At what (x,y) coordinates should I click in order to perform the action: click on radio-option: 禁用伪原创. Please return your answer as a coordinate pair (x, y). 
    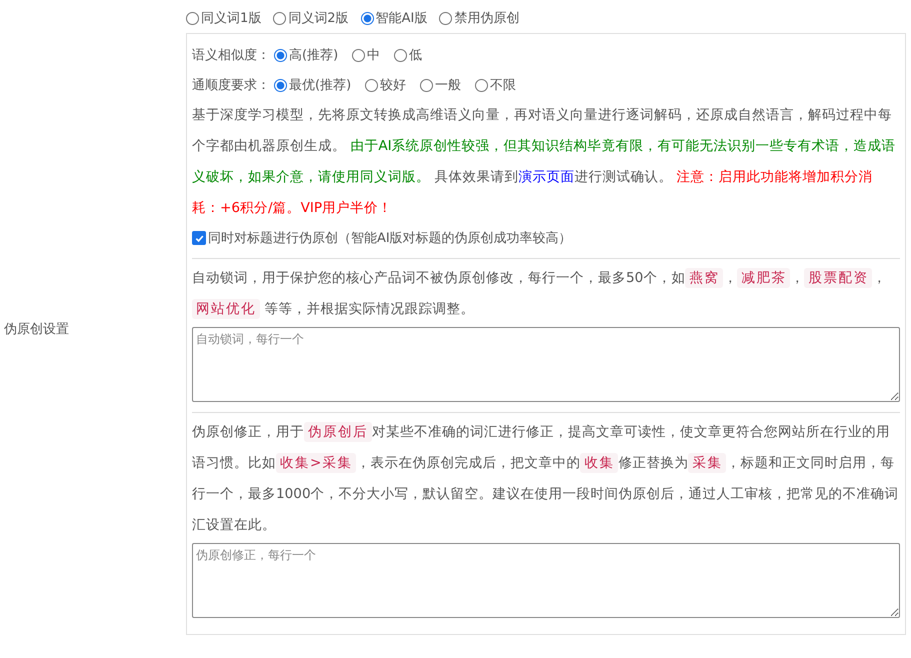
    Looking at the image, I should click on (479, 18).